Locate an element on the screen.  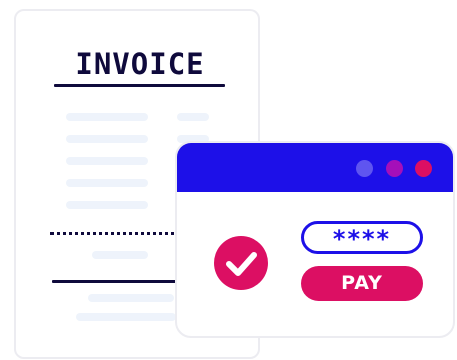
password-input: **** is located at coordinates (362, 237).